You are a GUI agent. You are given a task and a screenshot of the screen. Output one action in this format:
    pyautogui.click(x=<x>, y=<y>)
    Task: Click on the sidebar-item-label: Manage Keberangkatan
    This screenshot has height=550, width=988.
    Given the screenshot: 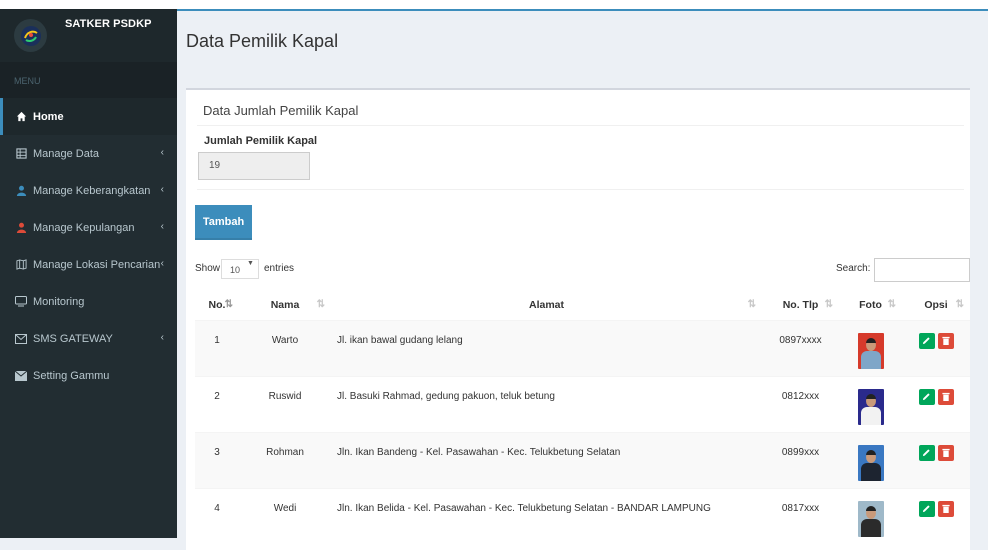 What is the action you would take?
    pyautogui.click(x=92, y=190)
    